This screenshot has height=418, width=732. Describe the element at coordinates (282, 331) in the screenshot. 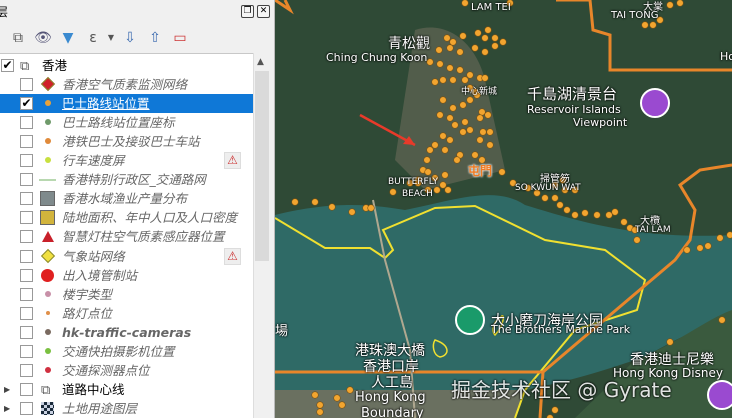

I see `map-label: 場` at that location.